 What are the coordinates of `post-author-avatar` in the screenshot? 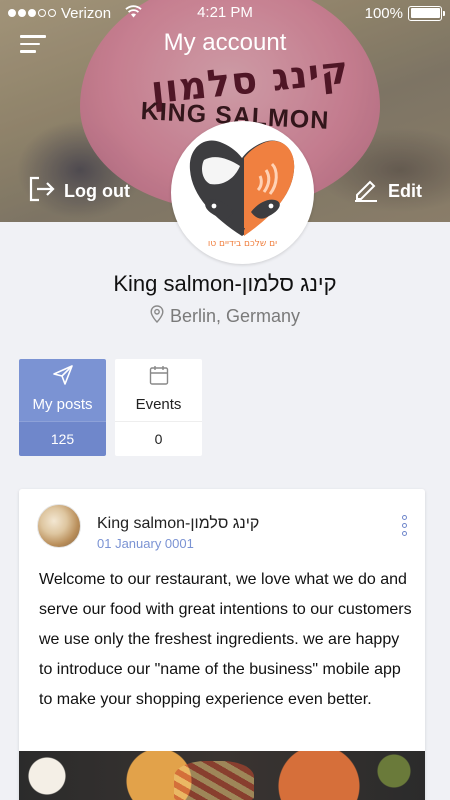 It's located at (59, 526).